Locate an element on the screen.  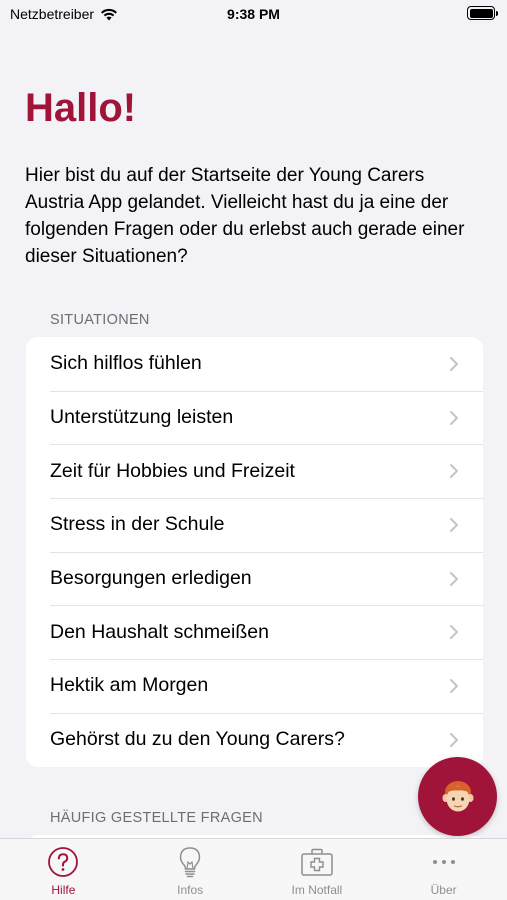
medical-kit-icon is located at coordinates (317, 862).